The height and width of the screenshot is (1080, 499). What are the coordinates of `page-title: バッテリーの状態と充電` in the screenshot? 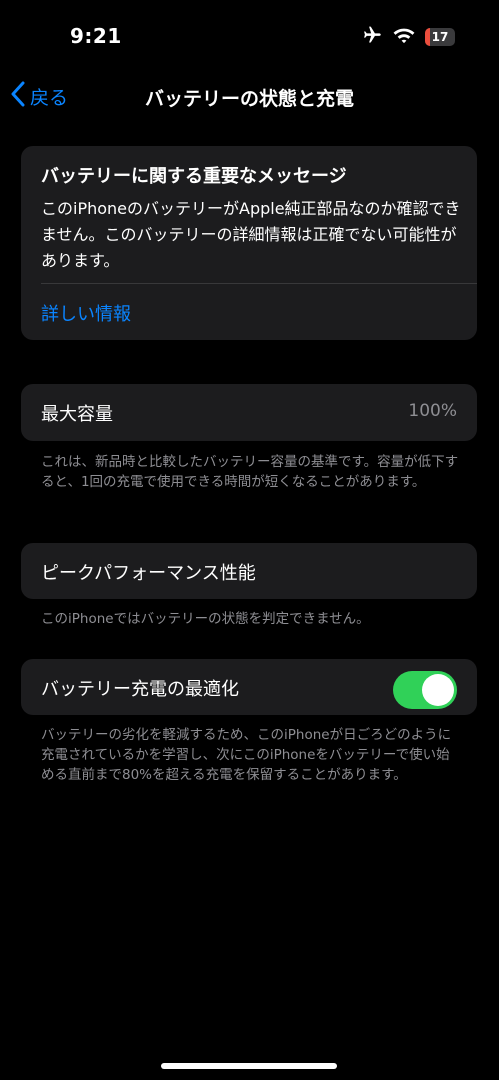 It's located at (249, 99).